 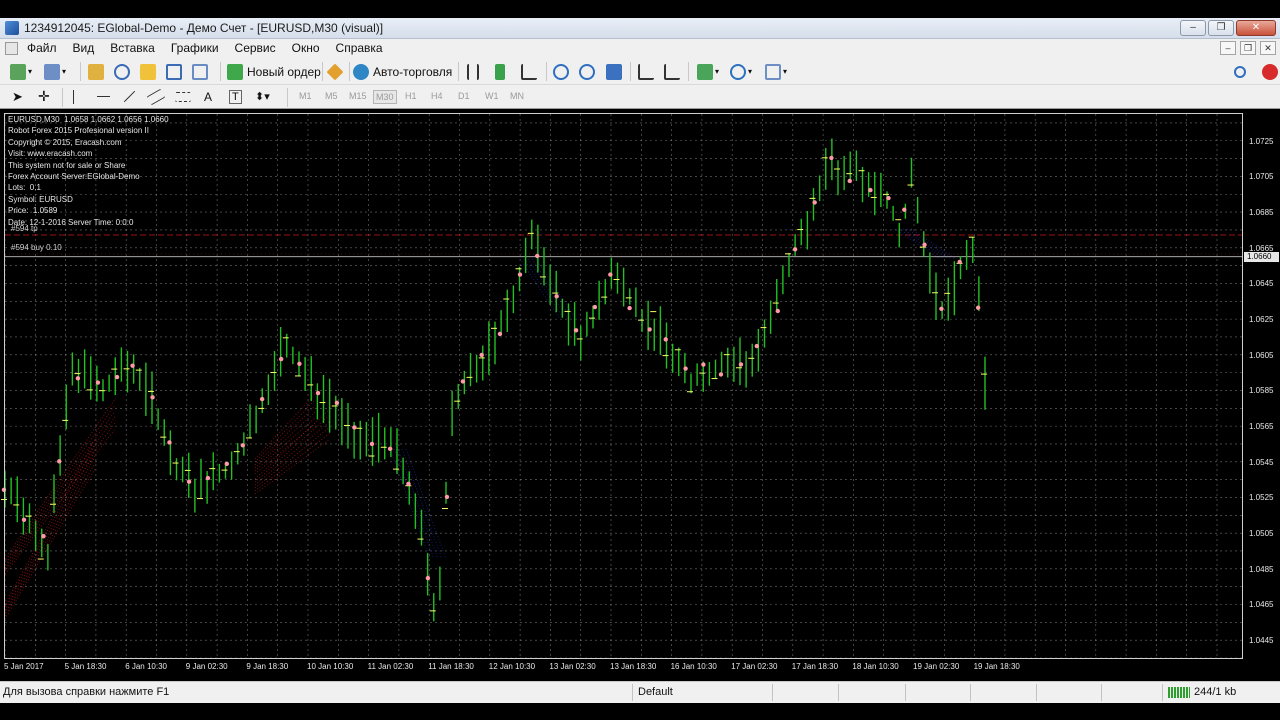 What do you see at coordinates (24, 188) in the screenshot?
I see `info-line-6: Lots: 0.1` at bounding box center [24, 188].